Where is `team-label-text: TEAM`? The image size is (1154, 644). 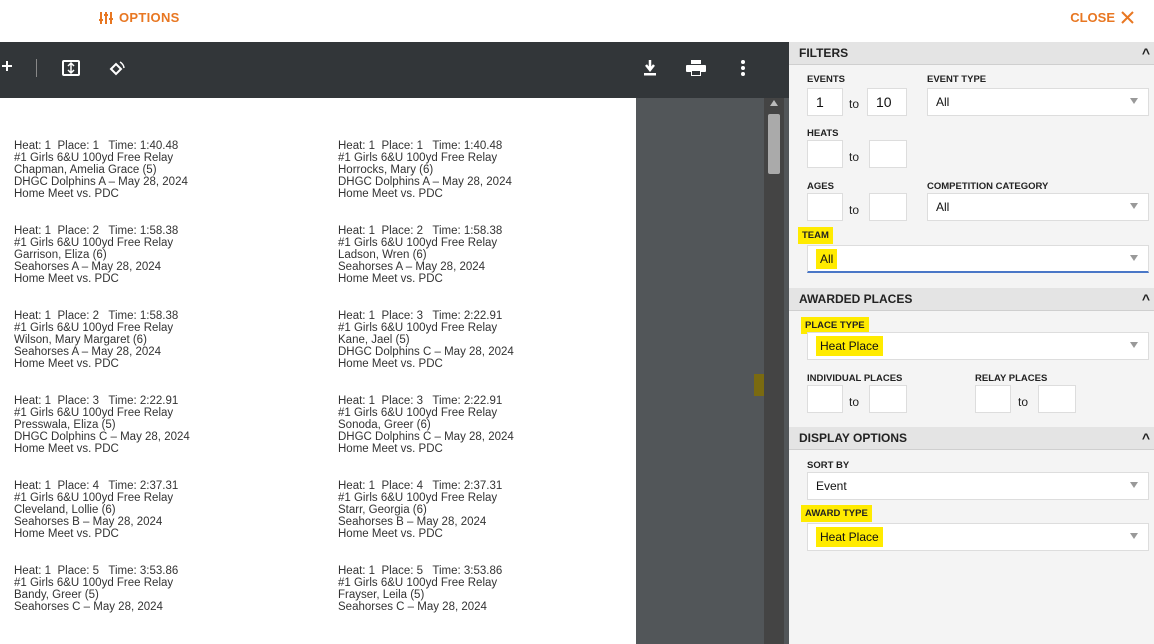
team-label-text: TEAM is located at coordinates (815, 235).